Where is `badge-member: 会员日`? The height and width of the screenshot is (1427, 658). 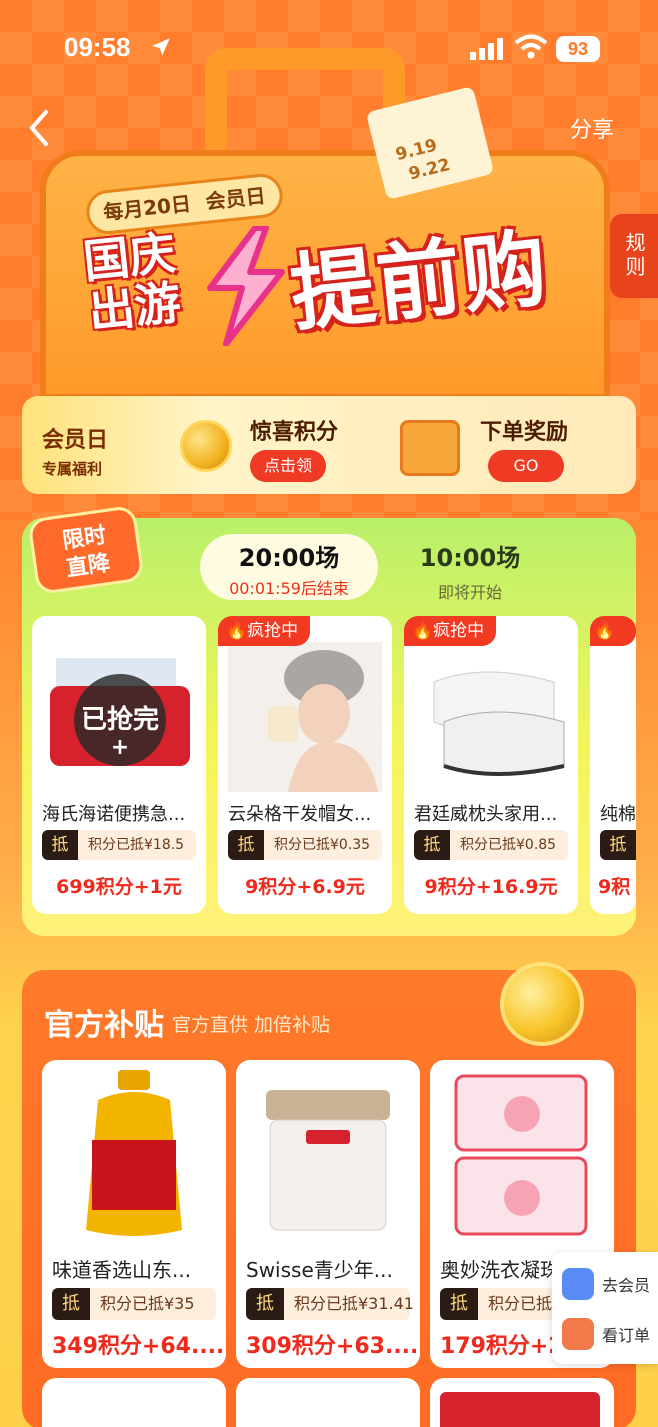
badge-member: 会员日 is located at coordinates (235, 198).